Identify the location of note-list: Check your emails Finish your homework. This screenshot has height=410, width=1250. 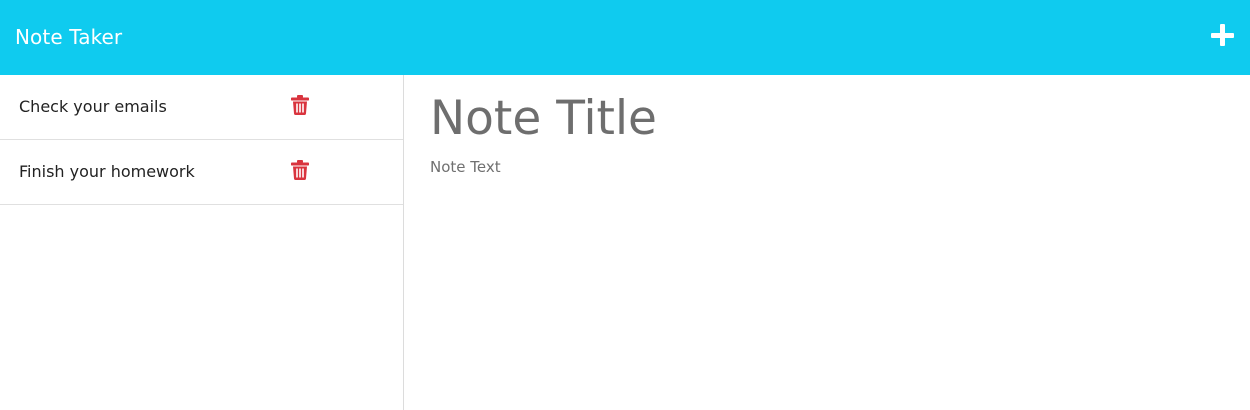
(201, 140).